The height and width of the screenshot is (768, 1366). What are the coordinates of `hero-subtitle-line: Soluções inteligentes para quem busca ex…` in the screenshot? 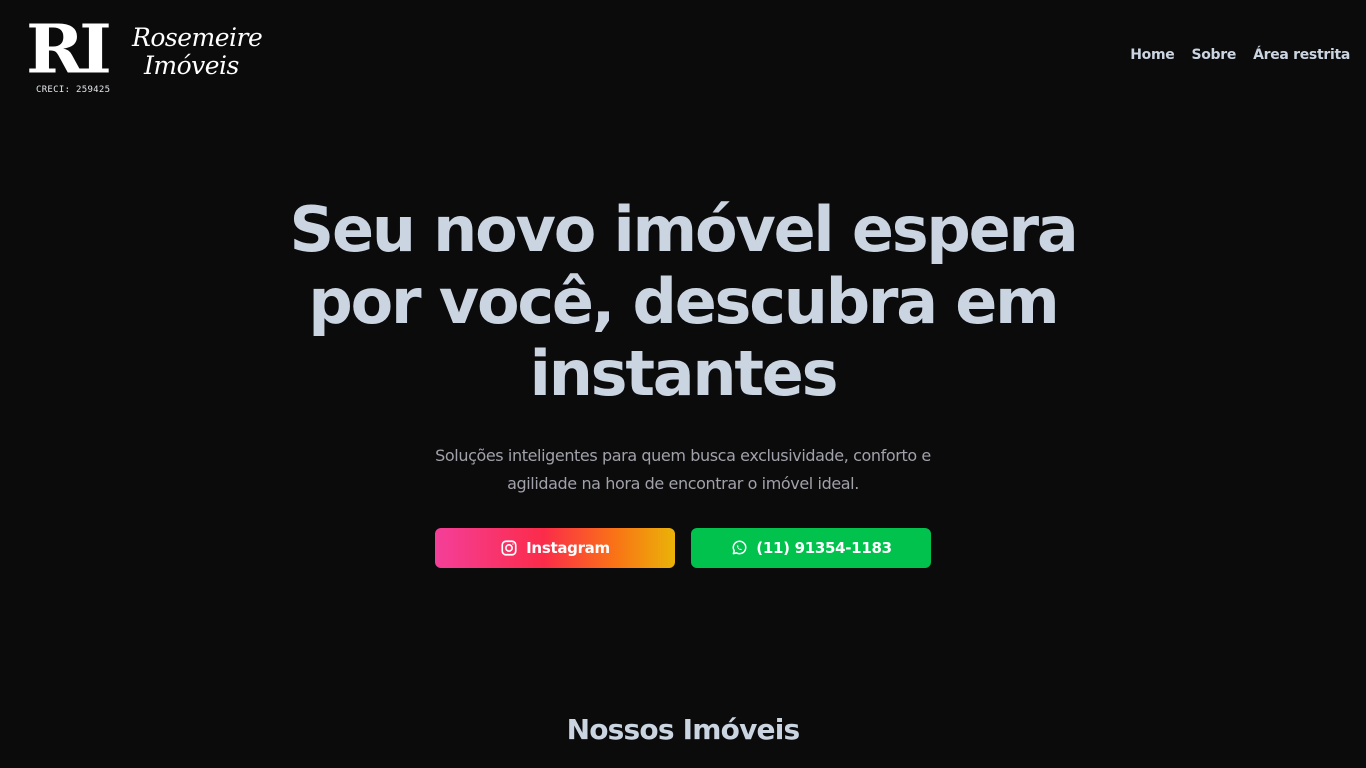 It's located at (683, 455).